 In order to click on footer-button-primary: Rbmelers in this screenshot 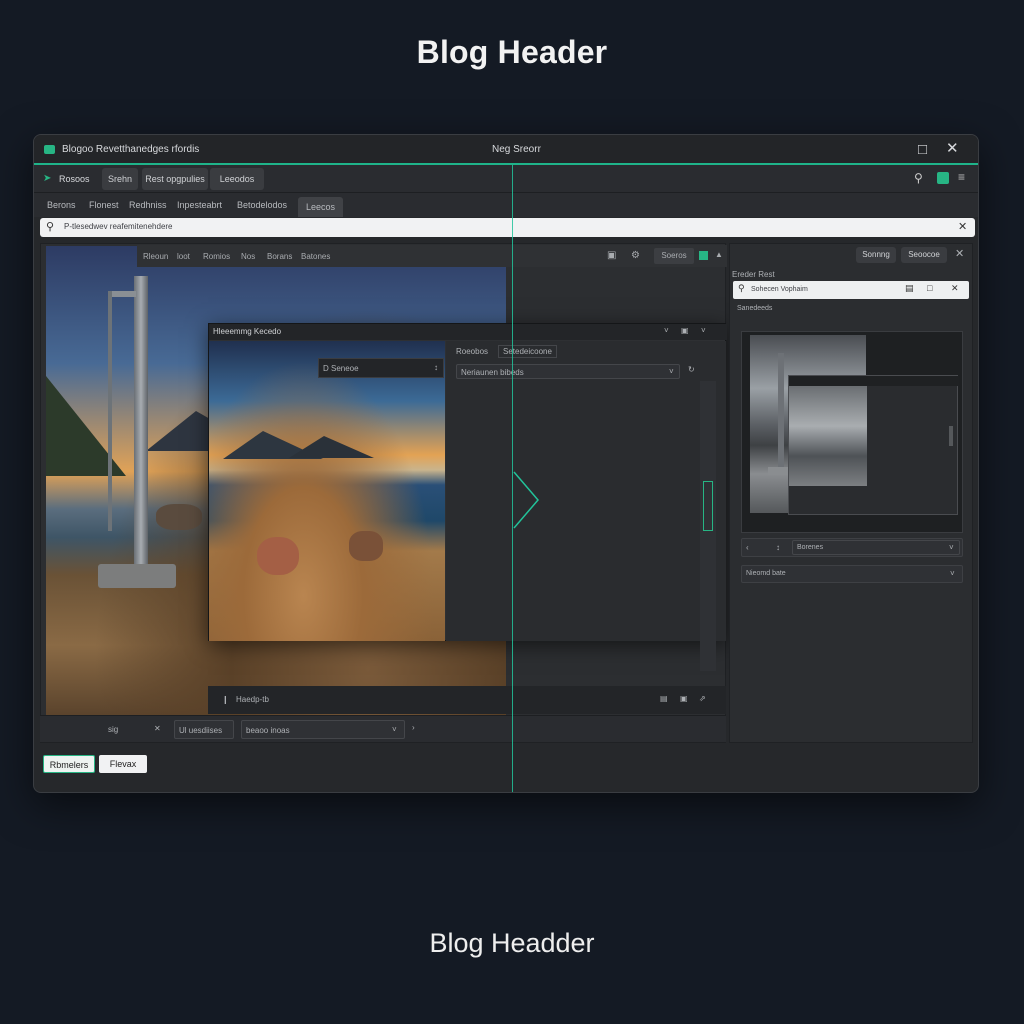, I will do `click(69, 764)`.